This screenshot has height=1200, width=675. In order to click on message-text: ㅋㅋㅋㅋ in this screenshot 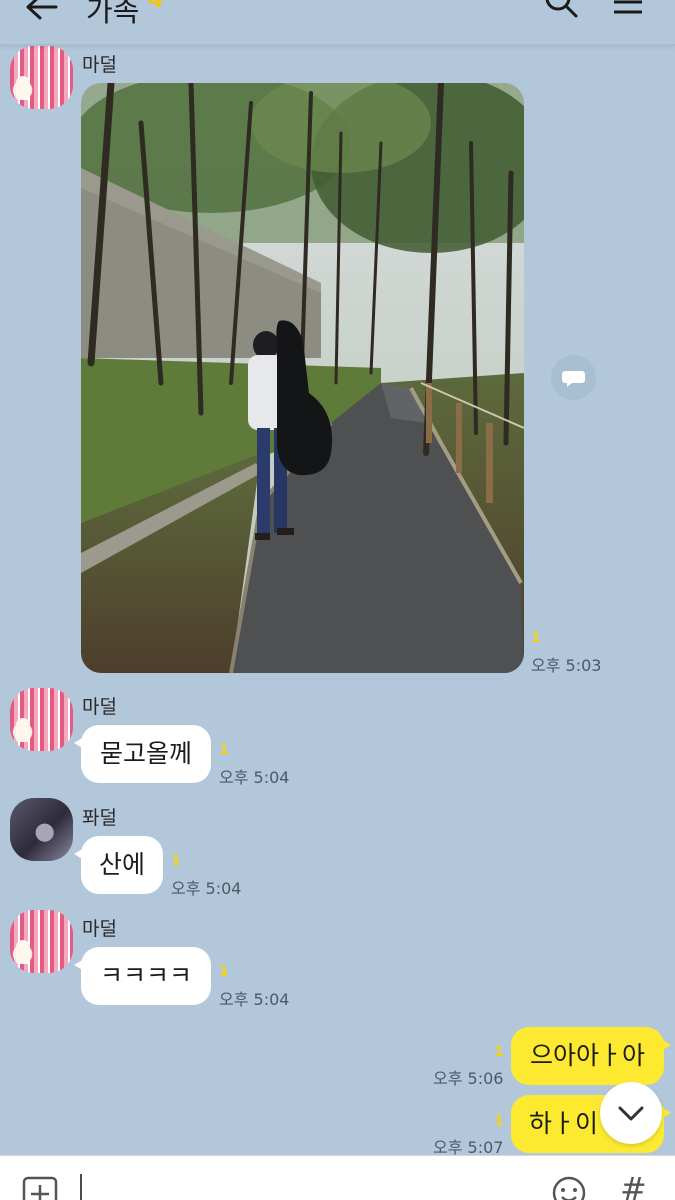, I will do `click(145, 975)`.